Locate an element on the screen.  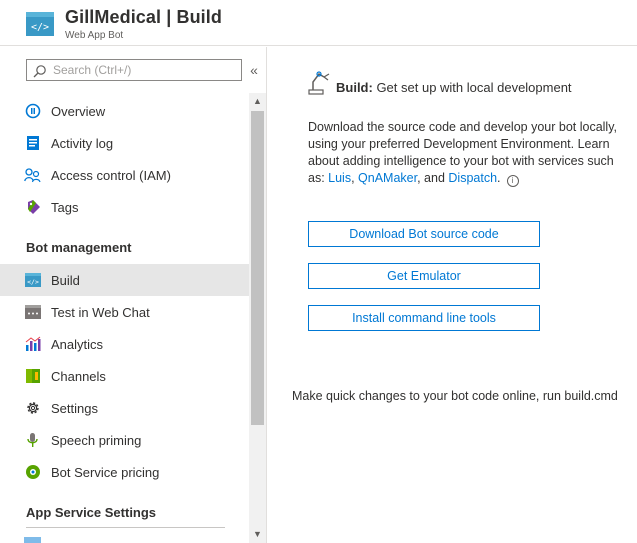
collapse-sidebar-icon: « is located at coordinates (254, 70).